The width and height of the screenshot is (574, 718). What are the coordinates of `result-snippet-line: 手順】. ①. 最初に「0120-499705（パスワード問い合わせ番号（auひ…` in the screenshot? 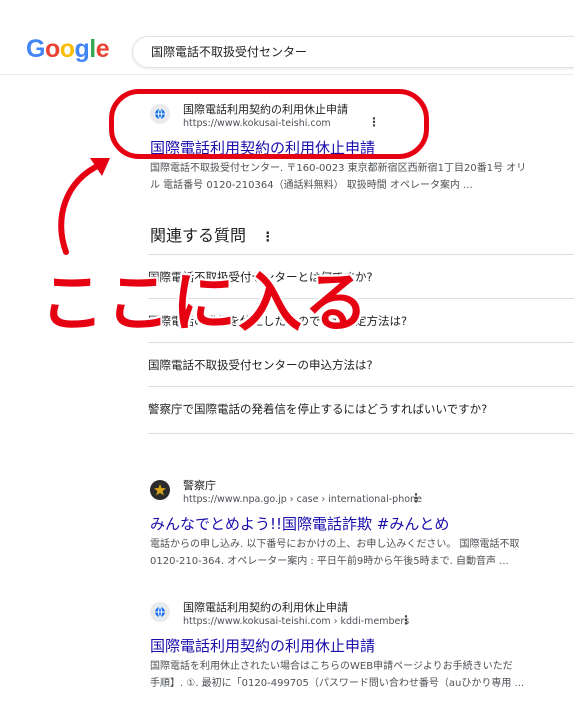 It's located at (337, 683).